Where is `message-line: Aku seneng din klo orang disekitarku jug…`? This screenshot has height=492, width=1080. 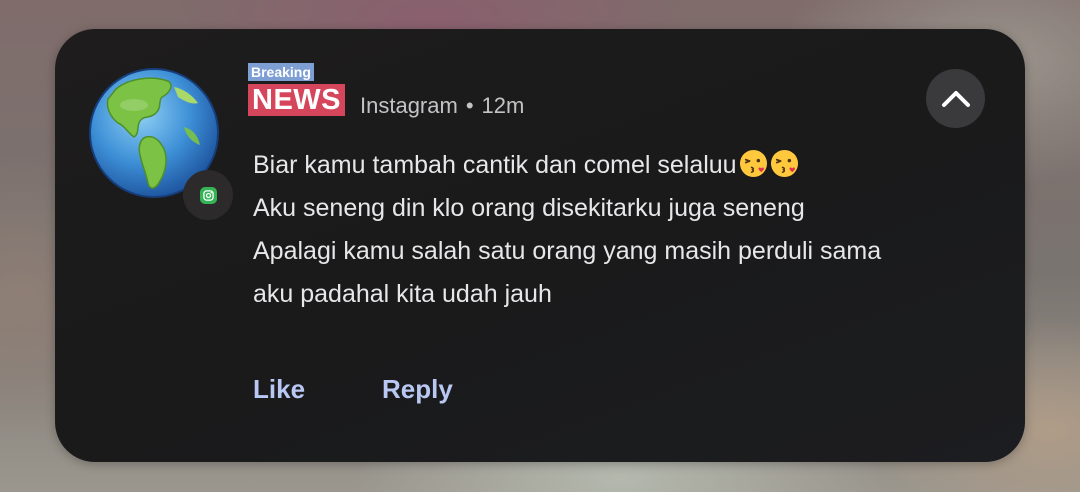 message-line: Aku seneng din klo orang disekitarku jug… is located at coordinates (529, 208).